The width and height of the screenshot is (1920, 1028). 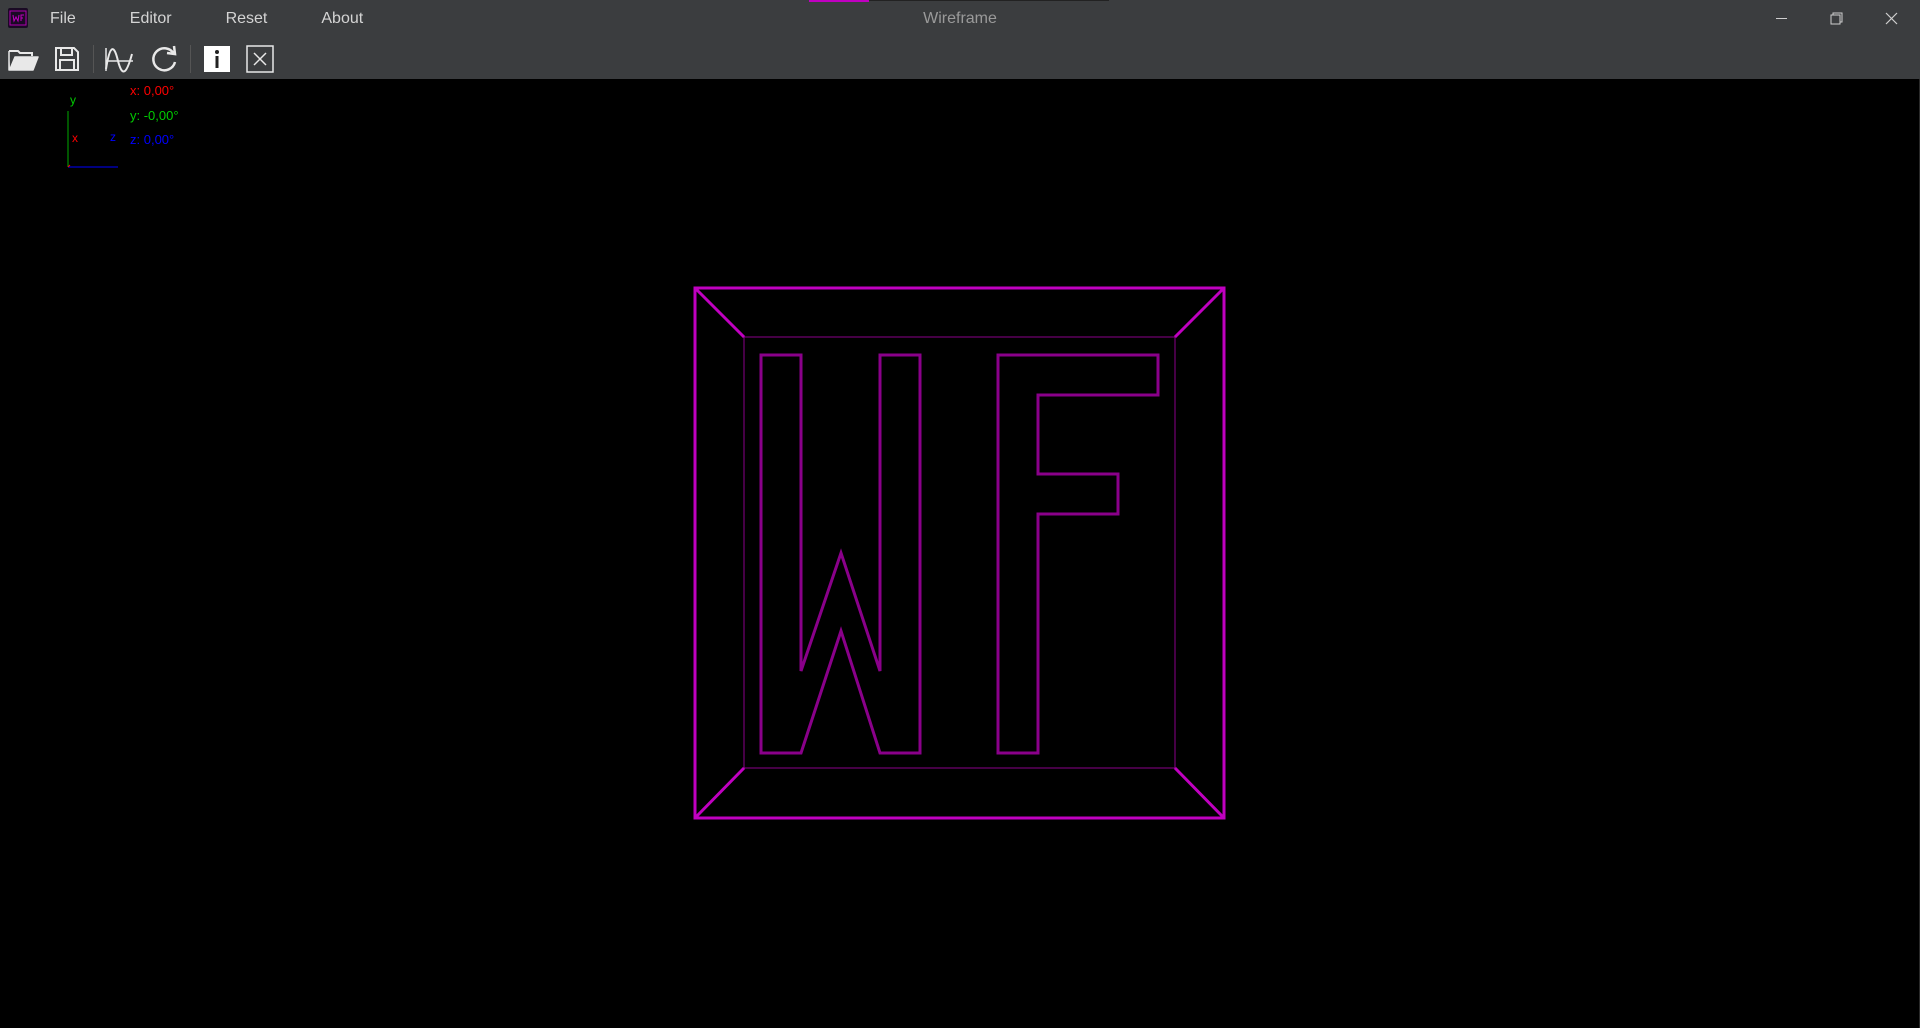 I want to click on close-window-button, so click(x=1891, y=18).